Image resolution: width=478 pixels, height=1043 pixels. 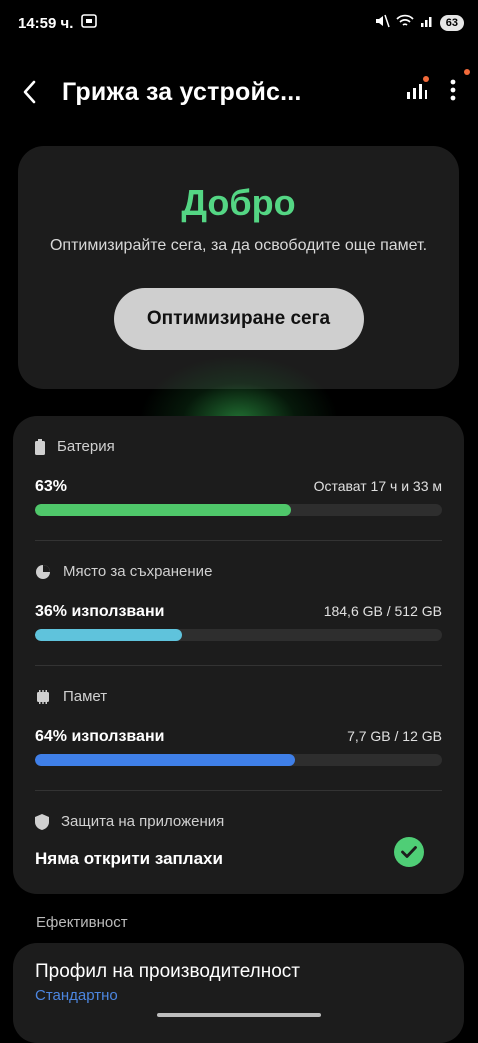 I want to click on wifi-icon, so click(x=405, y=23).